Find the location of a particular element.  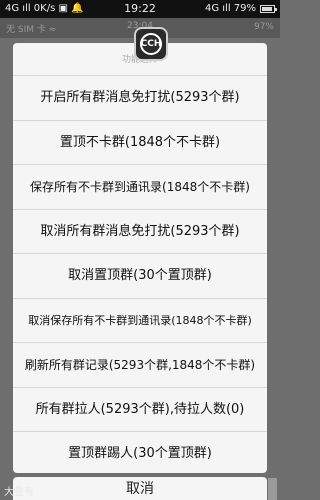

action-item-unsave-from-contacts: 取消保存所有不卡群到通讯录(1848个不卡群) is located at coordinates (140, 320).